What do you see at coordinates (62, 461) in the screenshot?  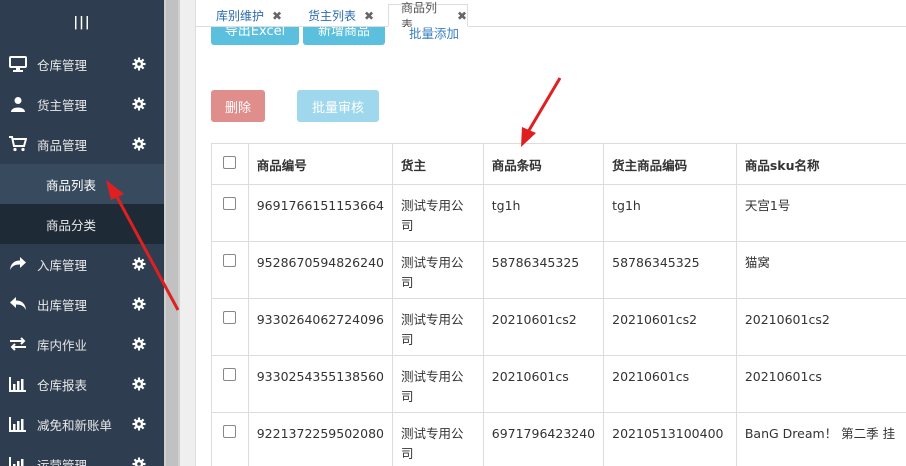 I see `sidebar-item-label: 运营管理` at bounding box center [62, 461].